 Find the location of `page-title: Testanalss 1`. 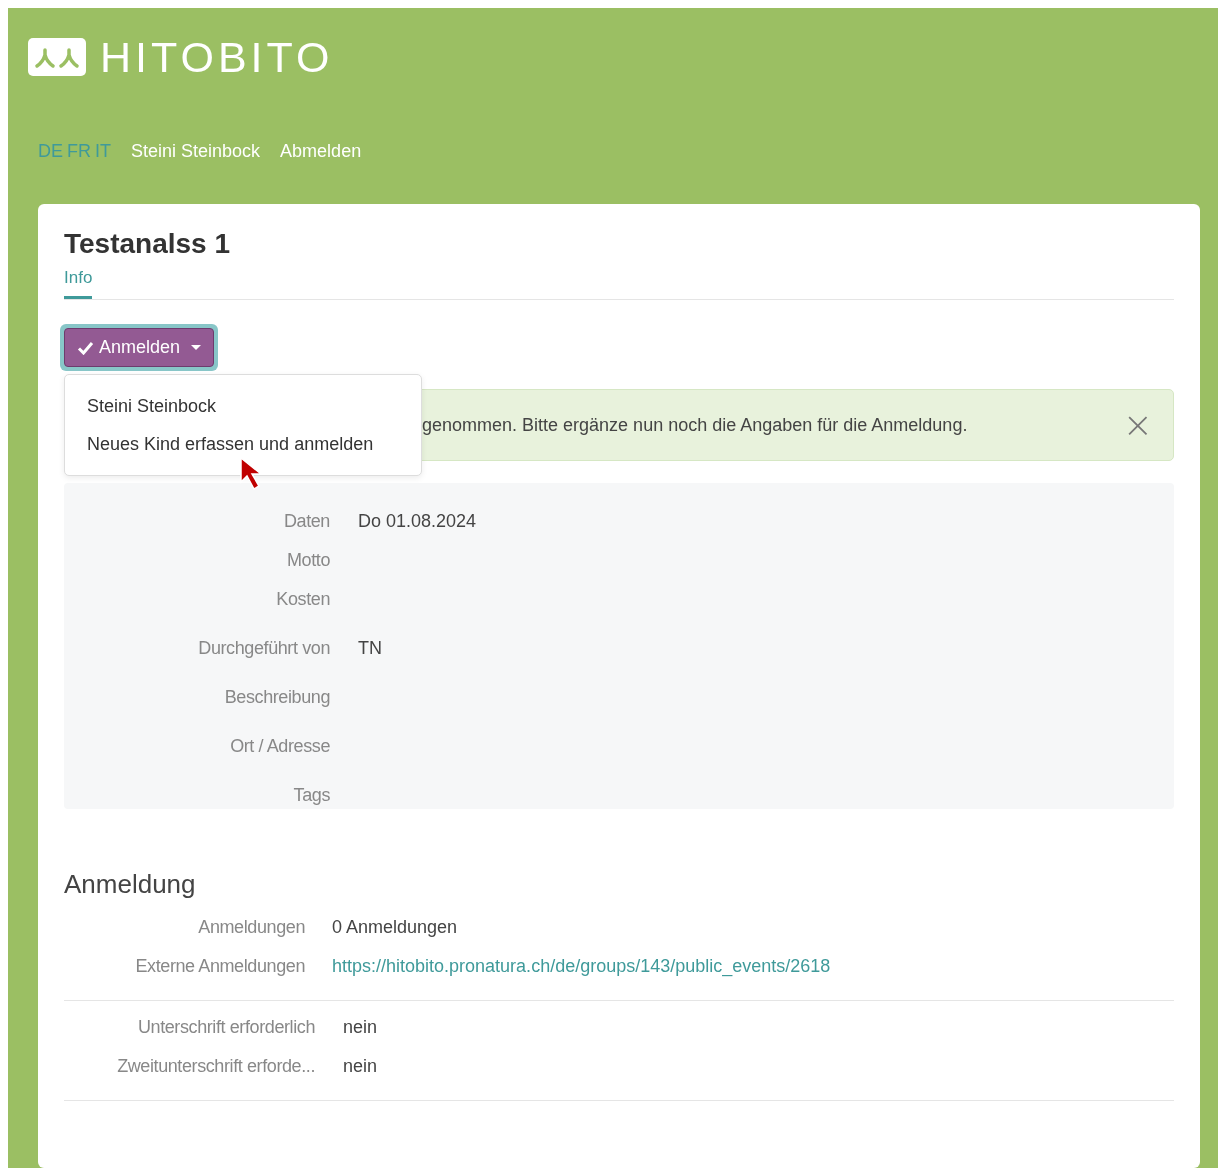

page-title: Testanalss 1 is located at coordinates (148, 244).